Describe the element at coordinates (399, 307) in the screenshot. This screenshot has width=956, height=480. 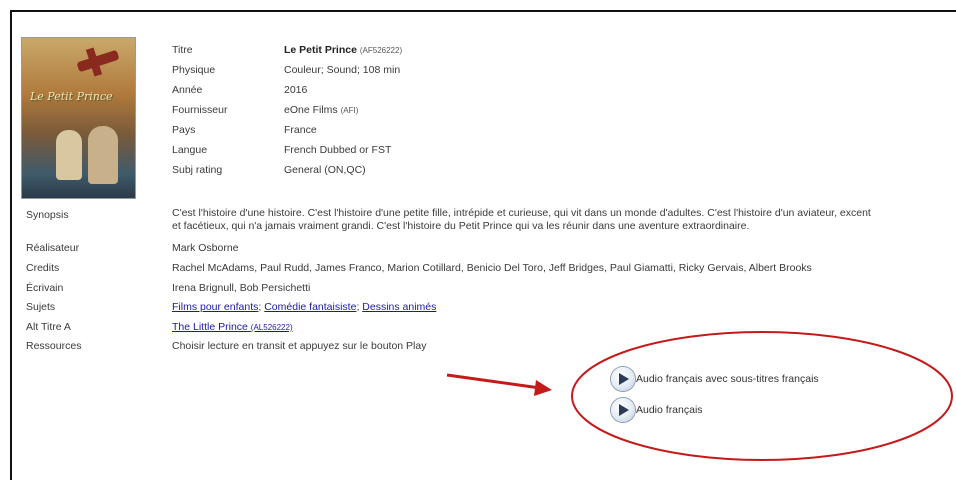
I see `sujet-link: Dessins animés` at that location.